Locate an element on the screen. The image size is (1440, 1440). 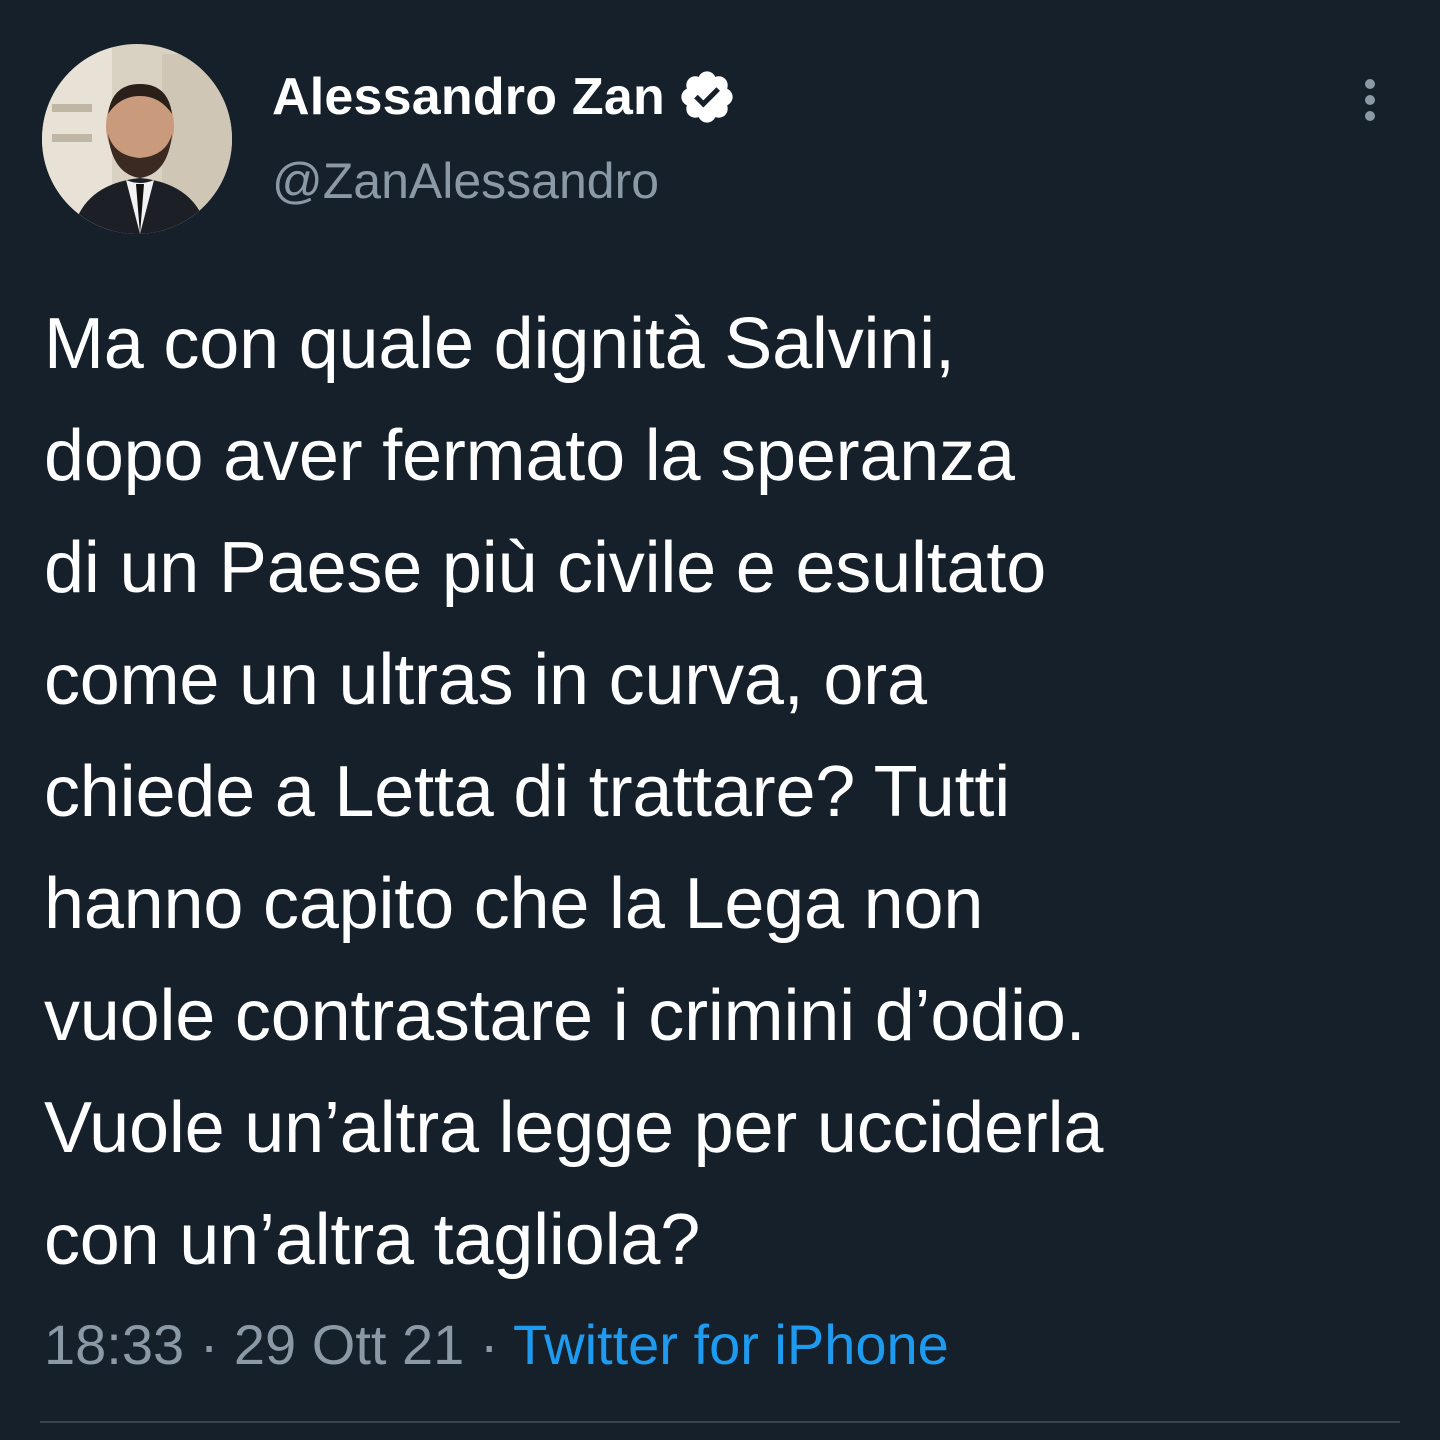
verified-badge-icon is located at coordinates (707, 97).